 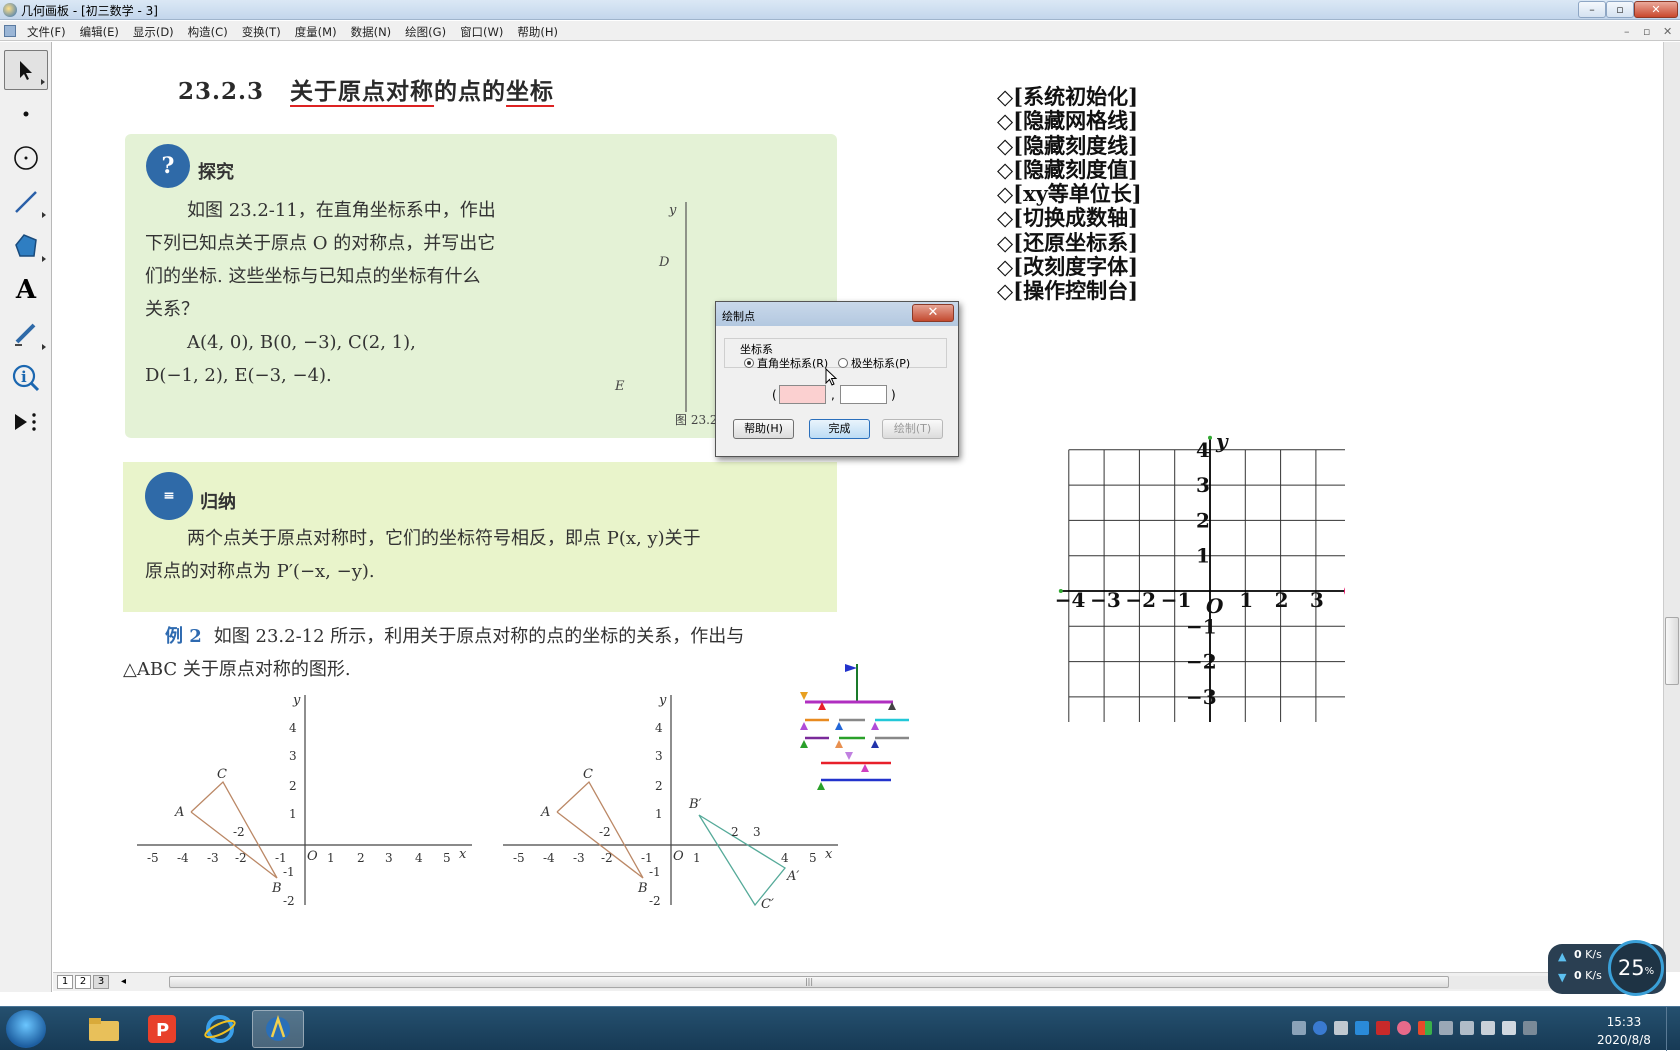 What do you see at coordinates (912, 429) in the screenshot?
I see `plot-button: 绘制(T)` at bounding box center [912, 429].